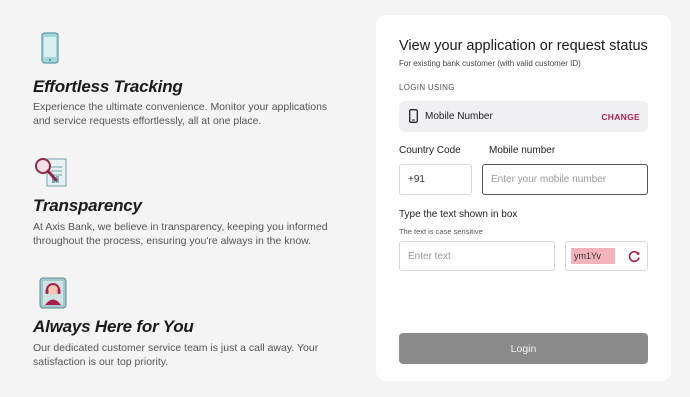  What do you see at coordinates (113, 326) in the screenshot?
I see `feature-title: Always Here for You` at bounding box center [113, 326].